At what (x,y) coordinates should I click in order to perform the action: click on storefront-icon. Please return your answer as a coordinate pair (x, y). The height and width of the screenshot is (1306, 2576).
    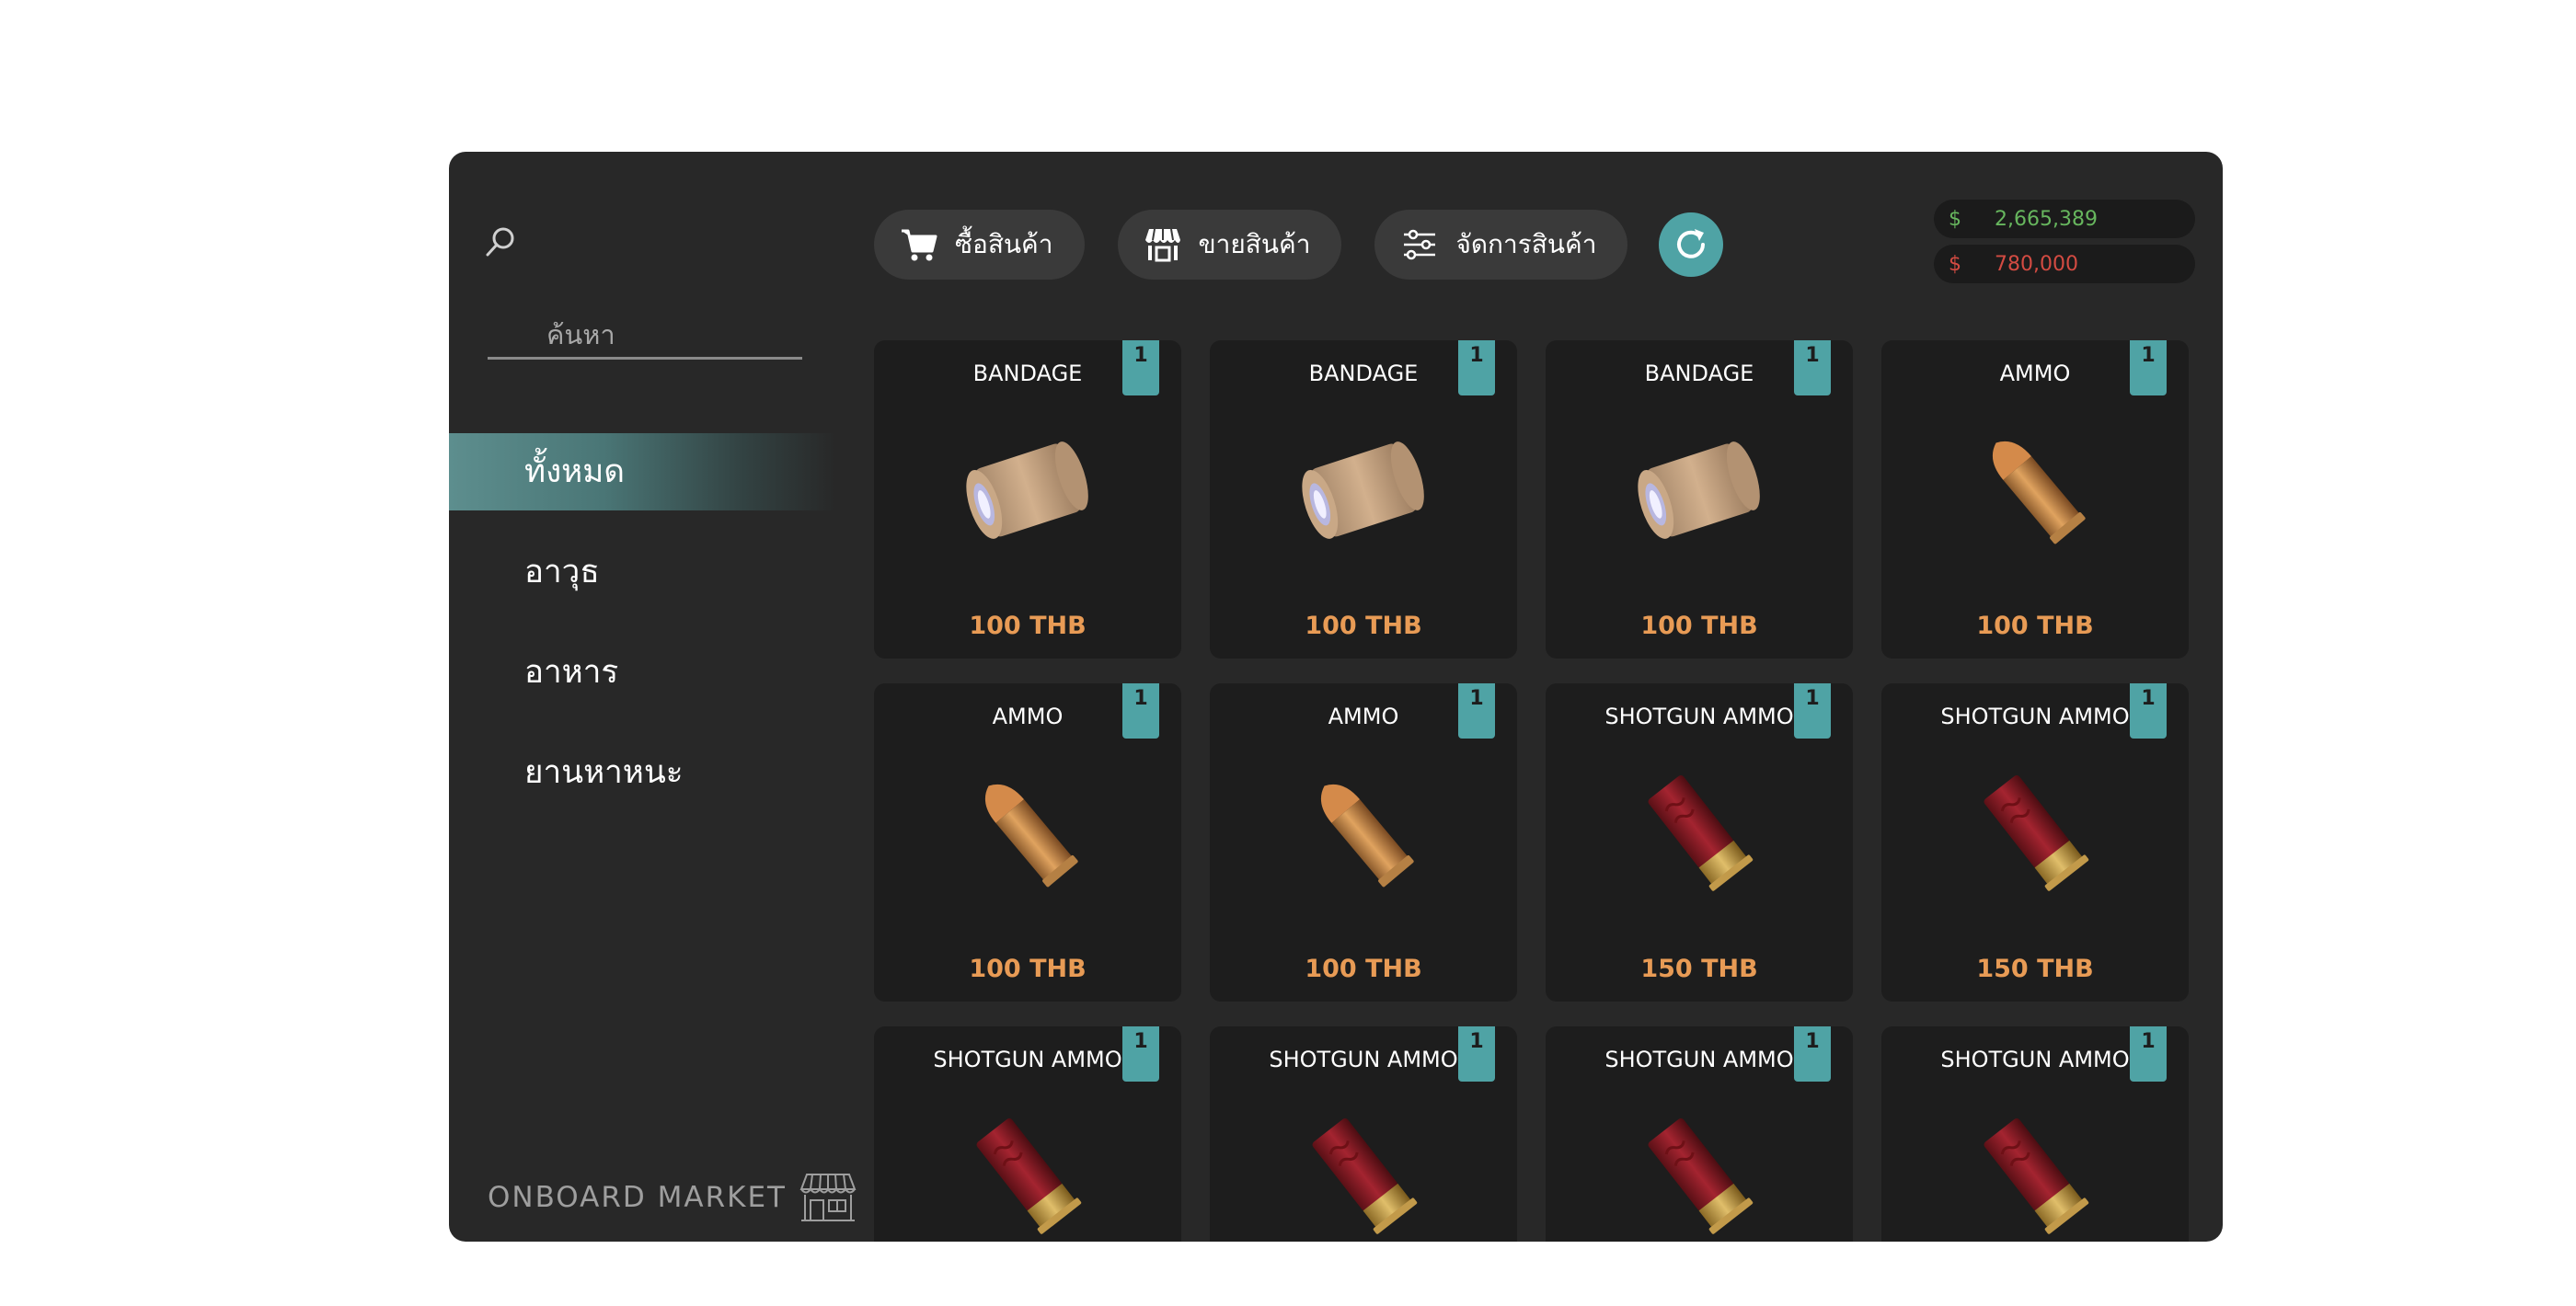
    Looking at the image, I should click on (828, 1197).